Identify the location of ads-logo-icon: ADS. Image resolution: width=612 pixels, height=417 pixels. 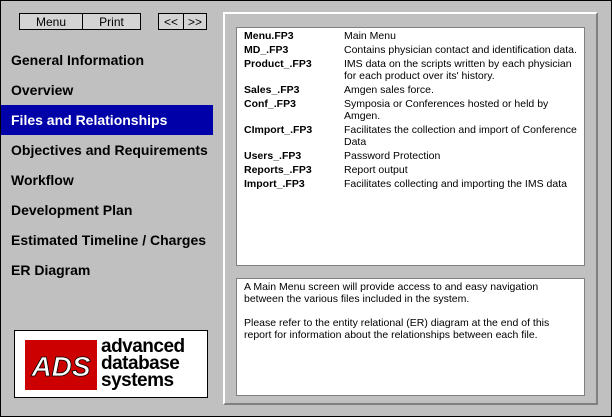
(61, 365).